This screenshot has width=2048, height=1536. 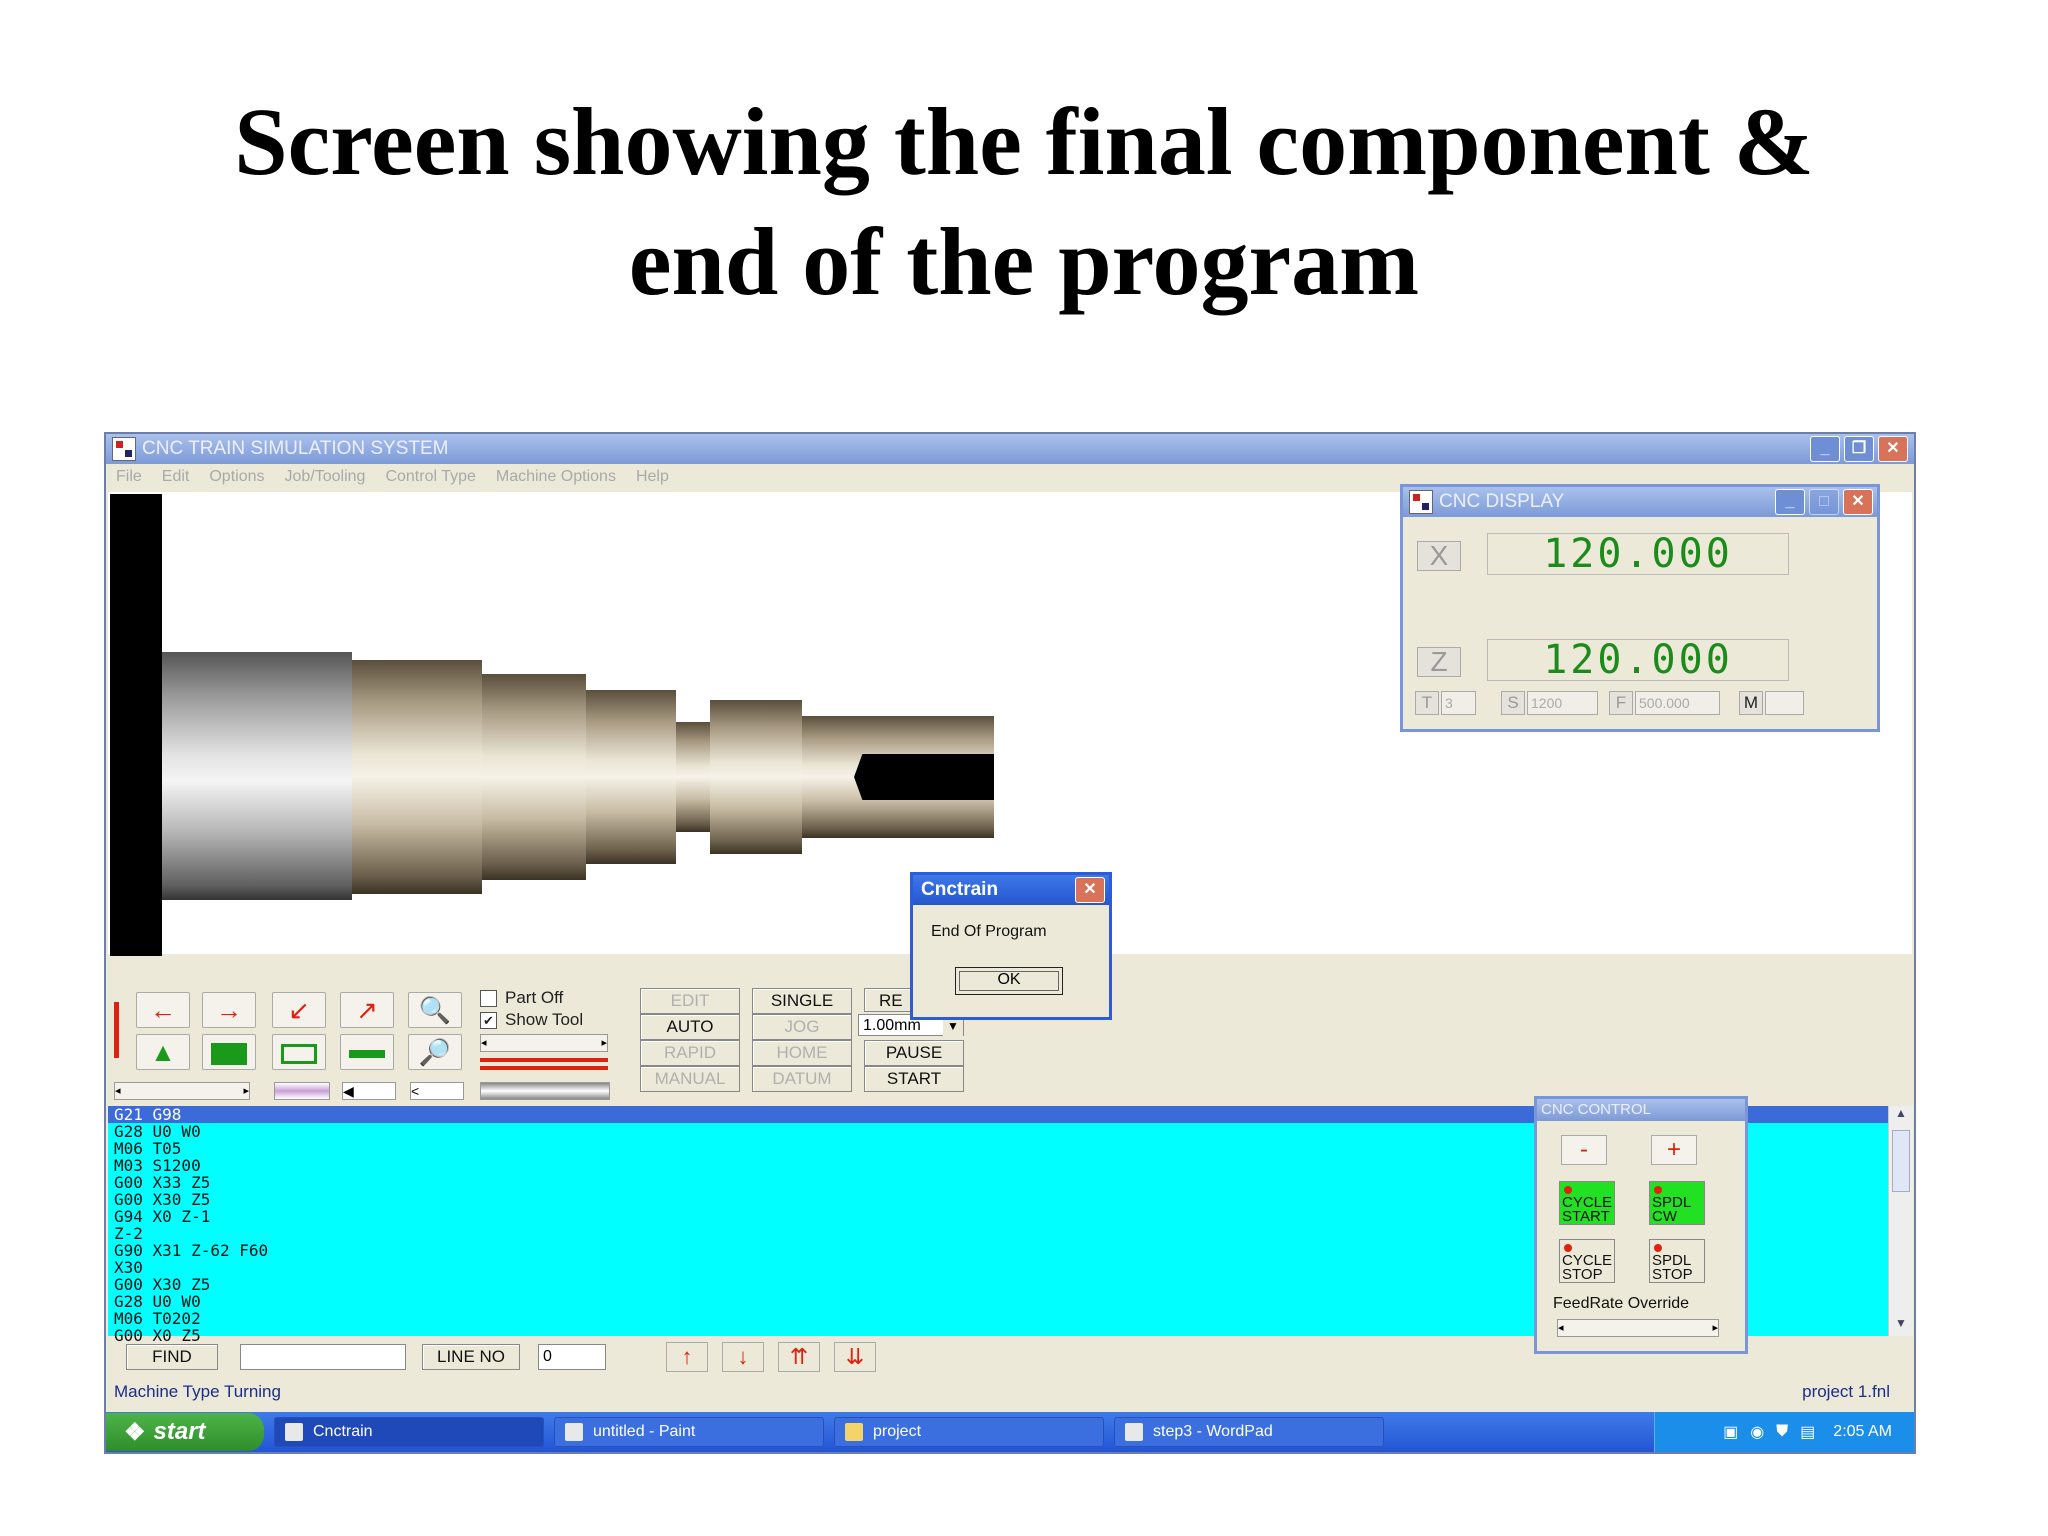 I want to click on center-drill-bore, so click(x=924, y=777).